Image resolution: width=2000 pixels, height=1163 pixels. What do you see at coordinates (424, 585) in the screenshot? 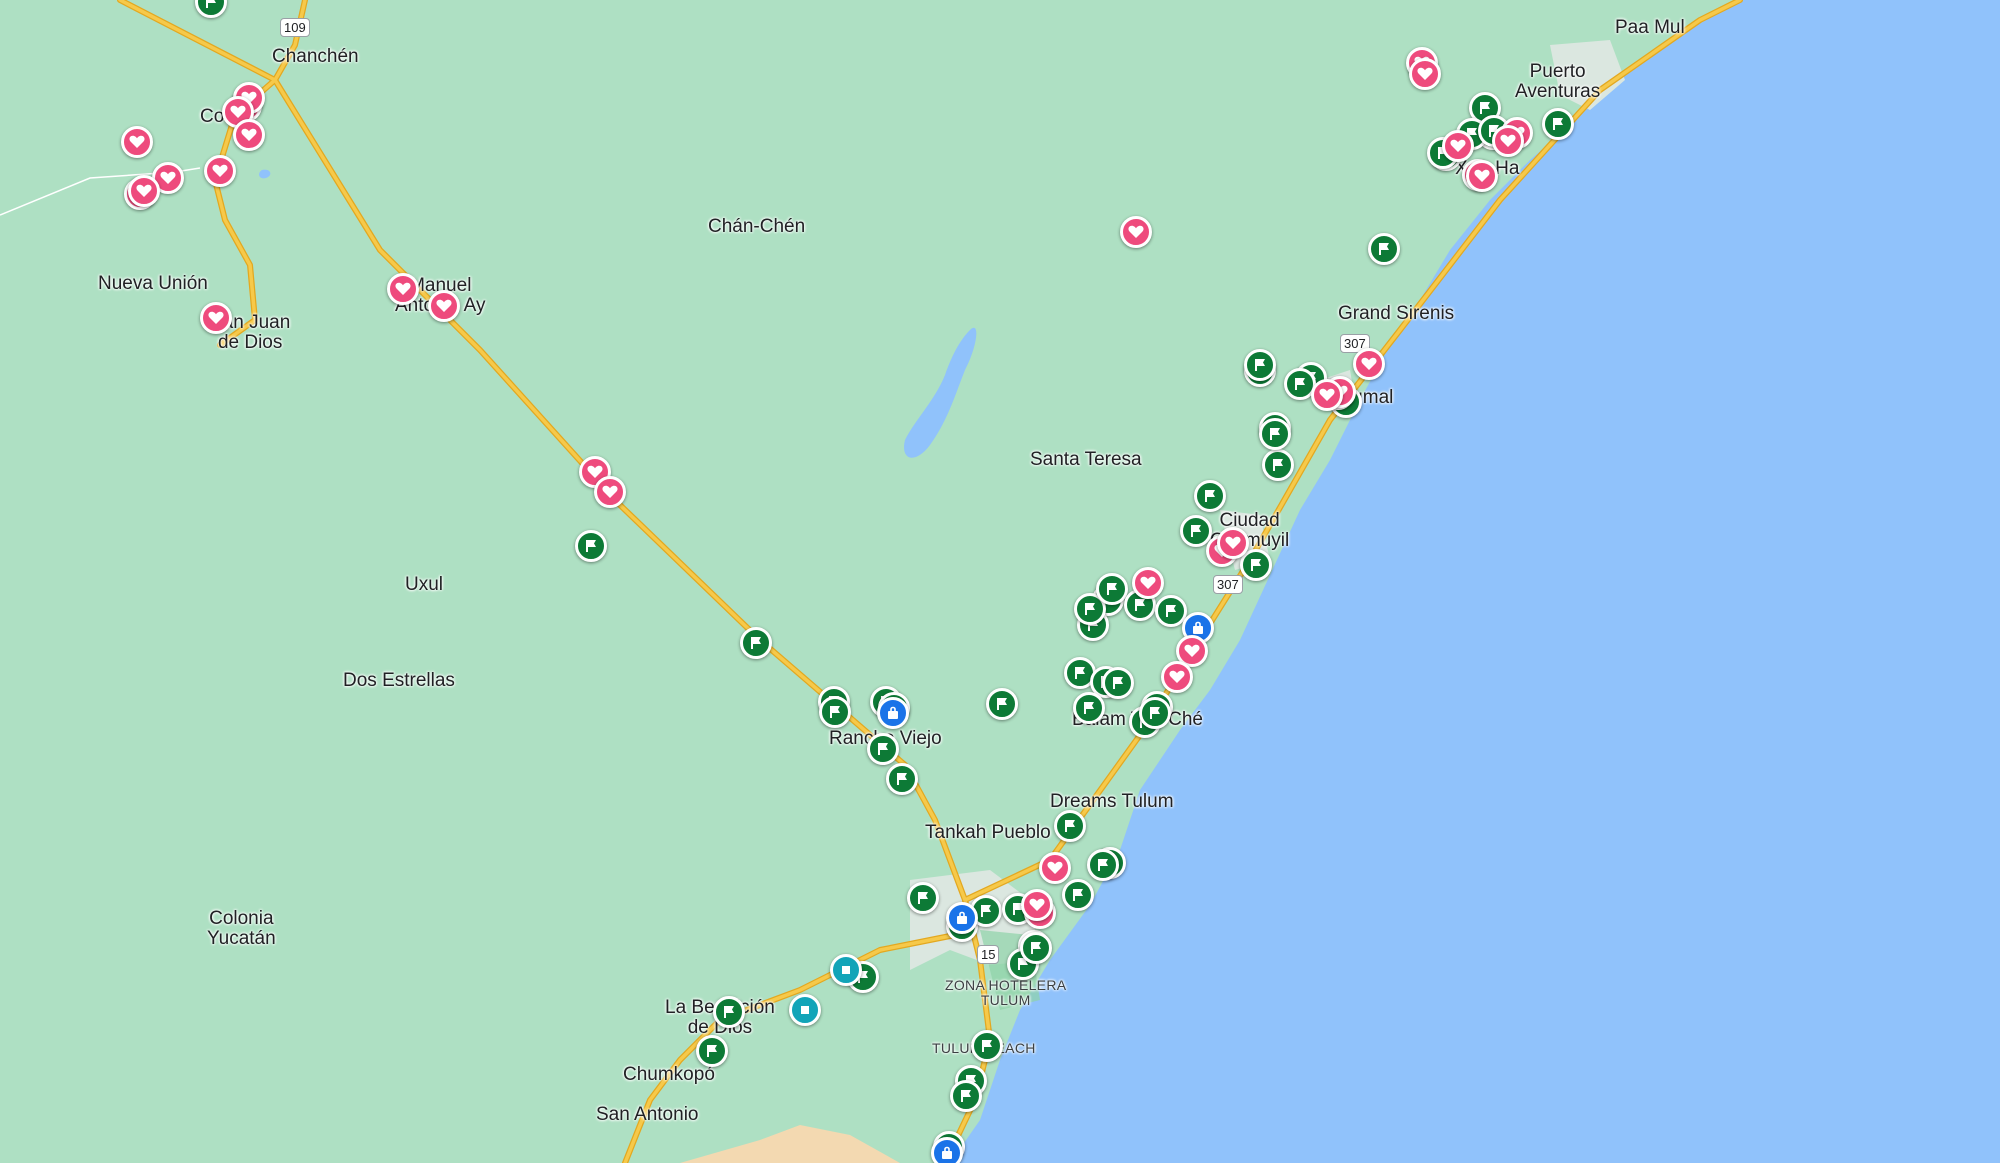
I see `label-uxul: Uxul` at bounding box center [424, 585].